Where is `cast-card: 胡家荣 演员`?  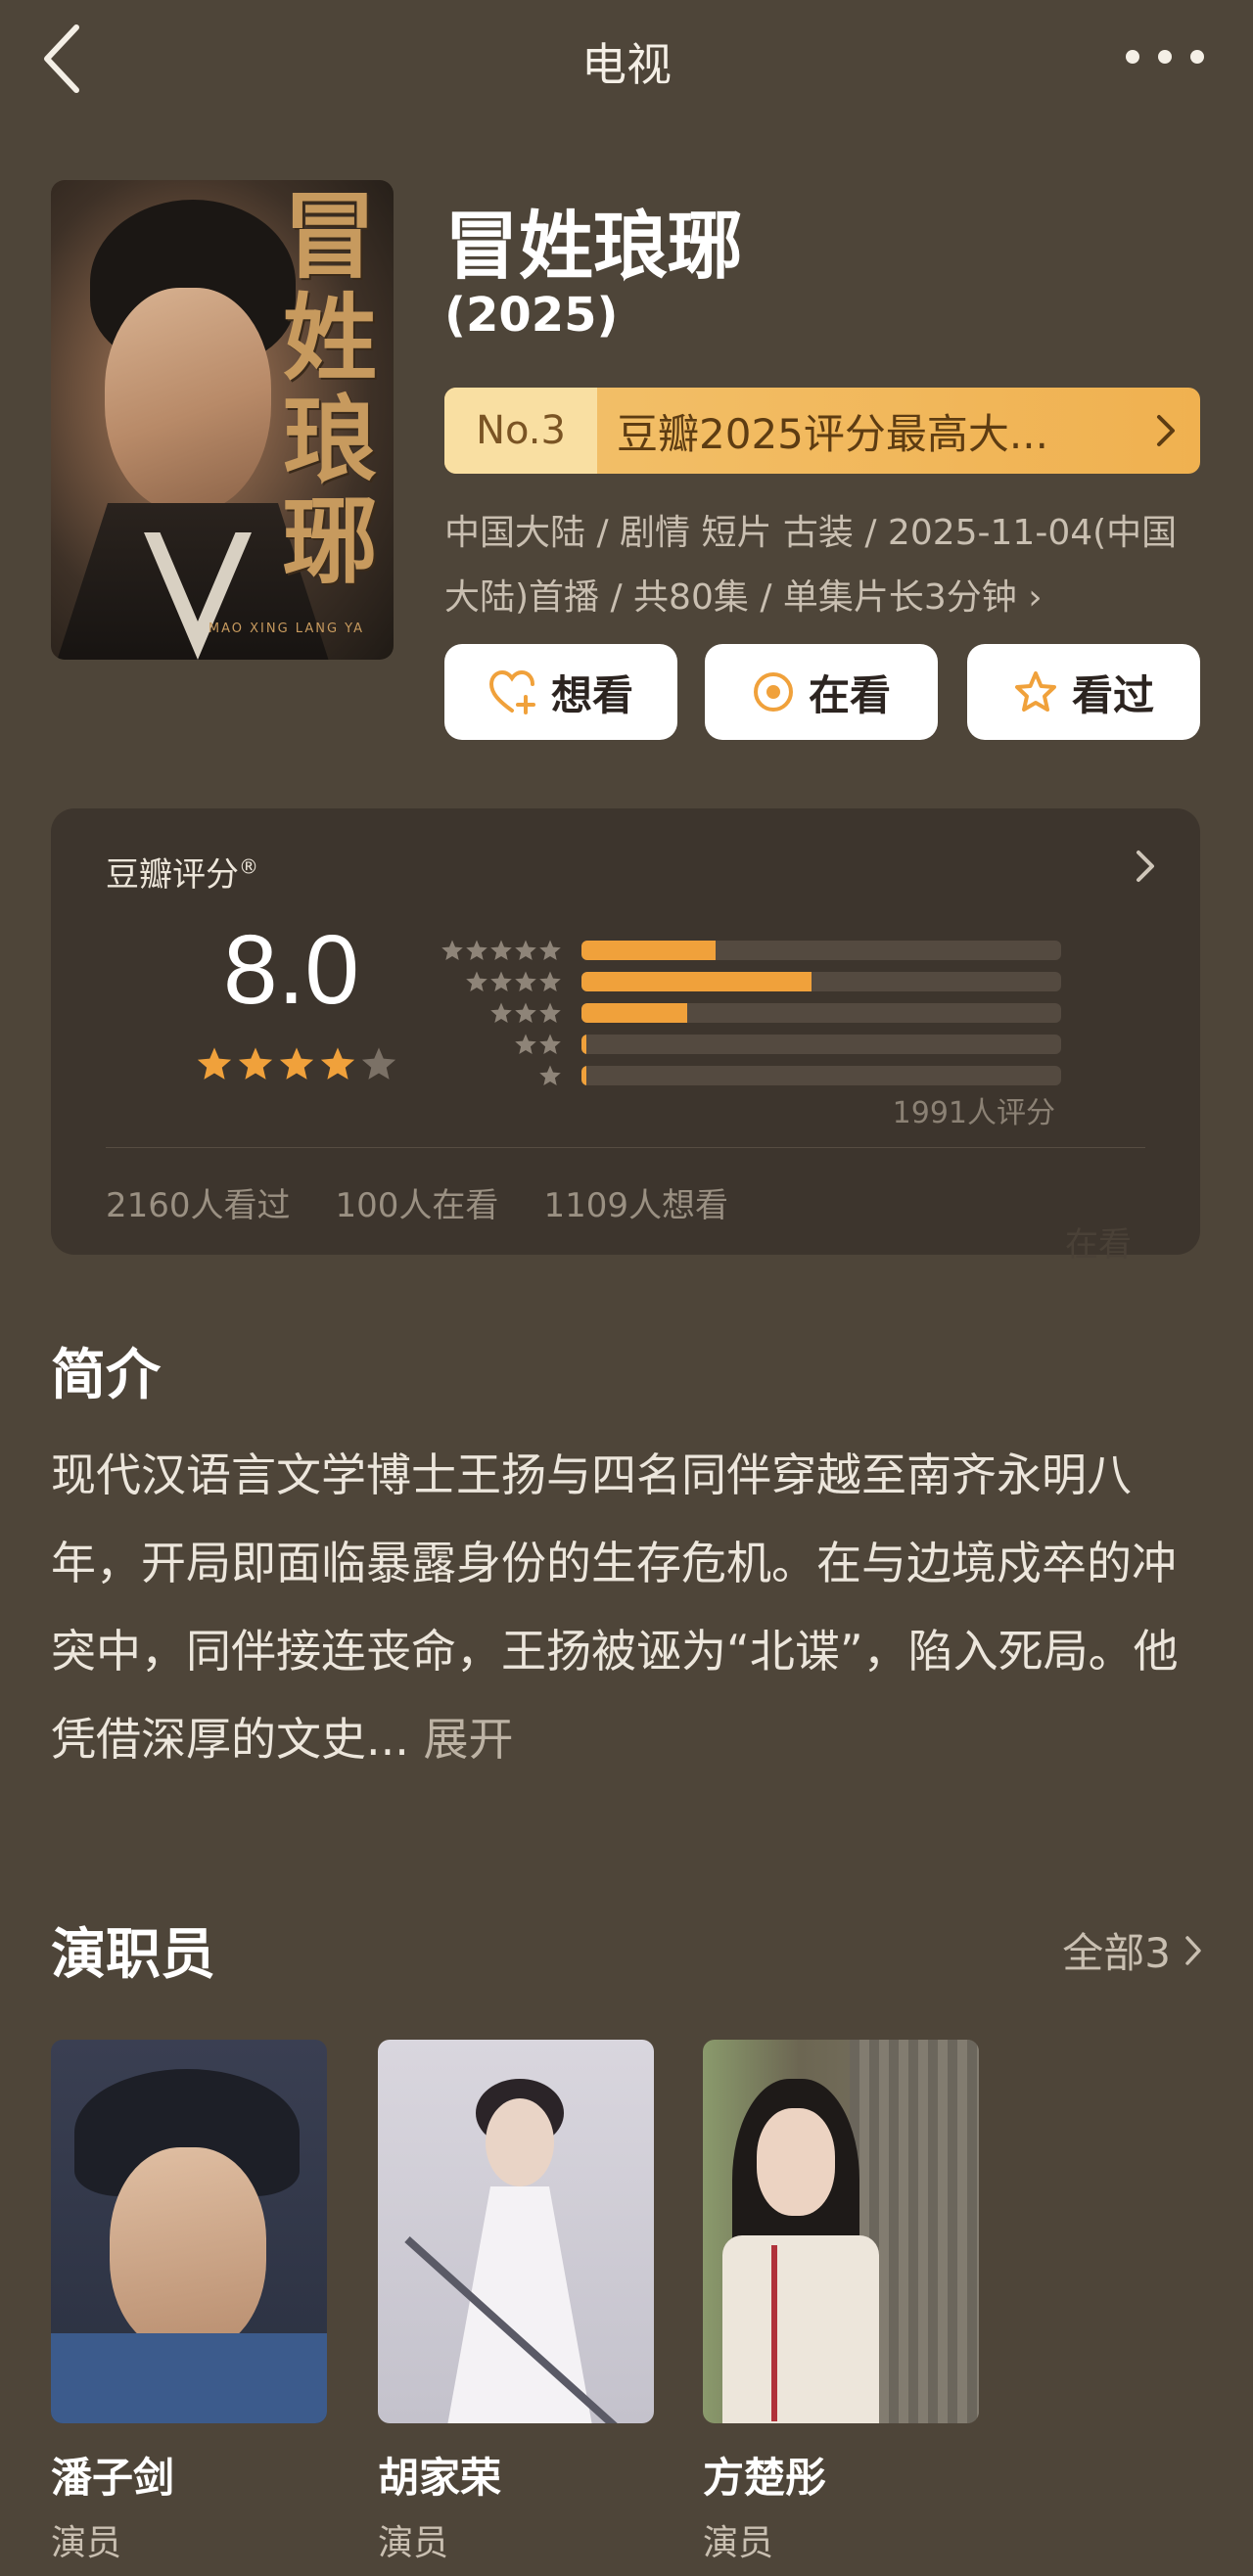
cast-card: 胡家荣 演员 is located at coordinates (516, 2302).